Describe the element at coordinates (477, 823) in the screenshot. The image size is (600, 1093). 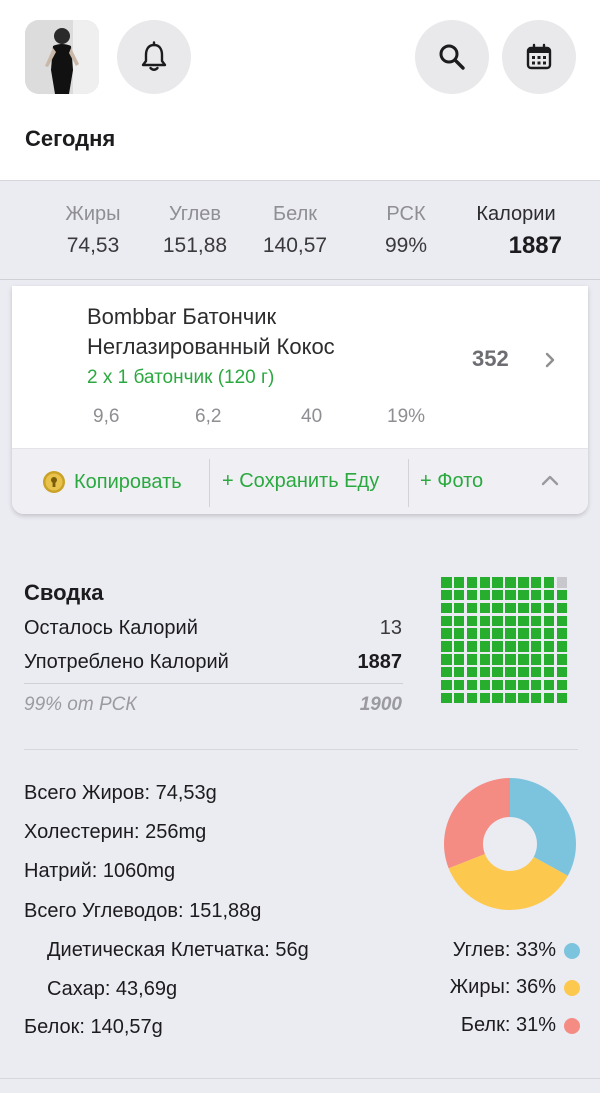
I see `donut-segment-protein` at that location.